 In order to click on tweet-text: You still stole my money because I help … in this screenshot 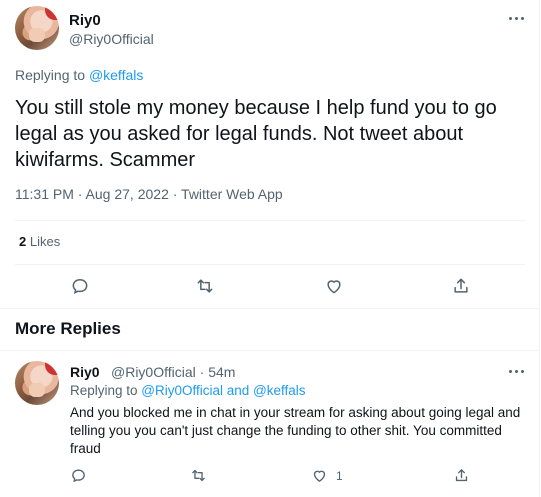, I will do `click(256, 134)`.